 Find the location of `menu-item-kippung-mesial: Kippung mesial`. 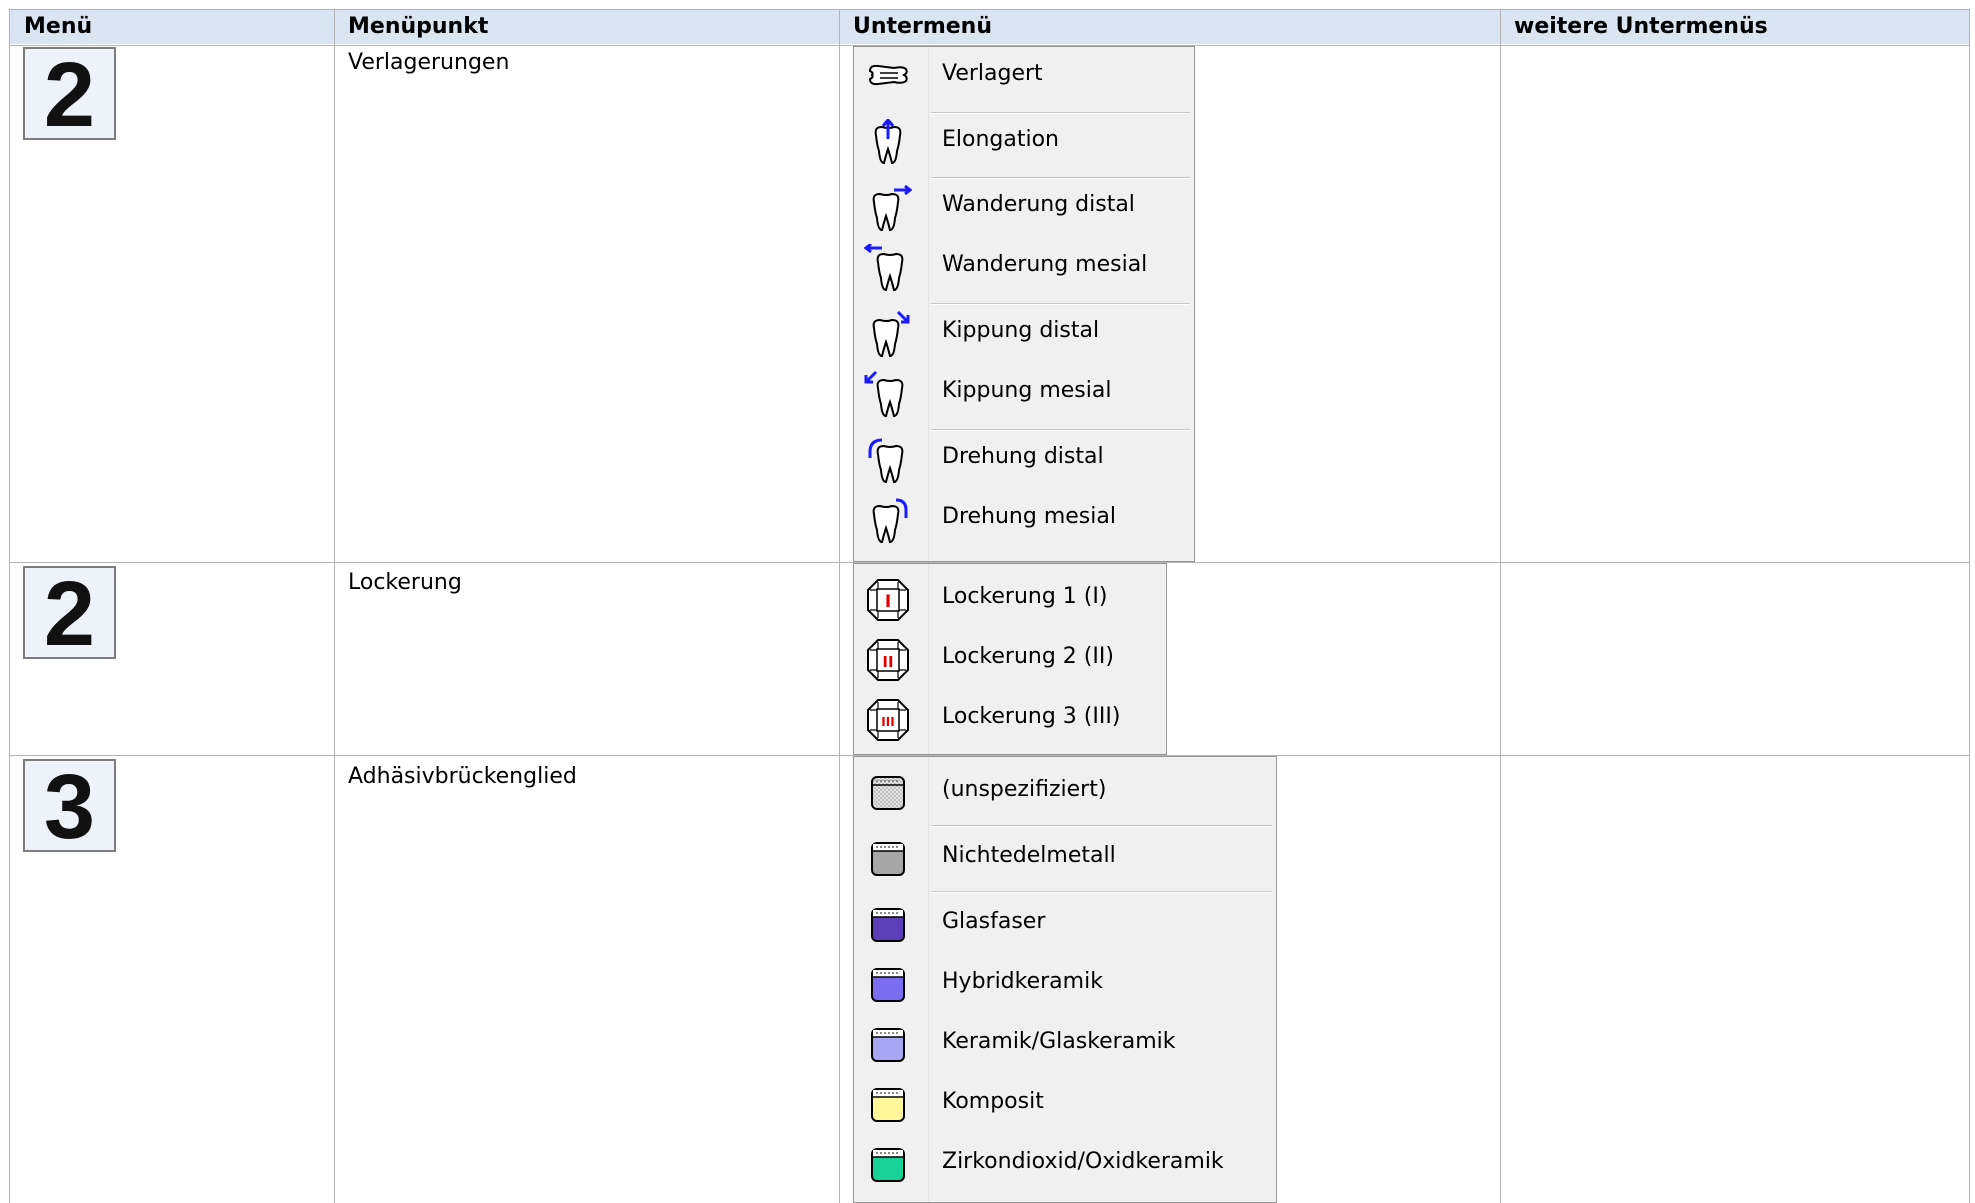

menu-item-kippung-mesial: Kippung mesial is located at coordinates (1024, 393).